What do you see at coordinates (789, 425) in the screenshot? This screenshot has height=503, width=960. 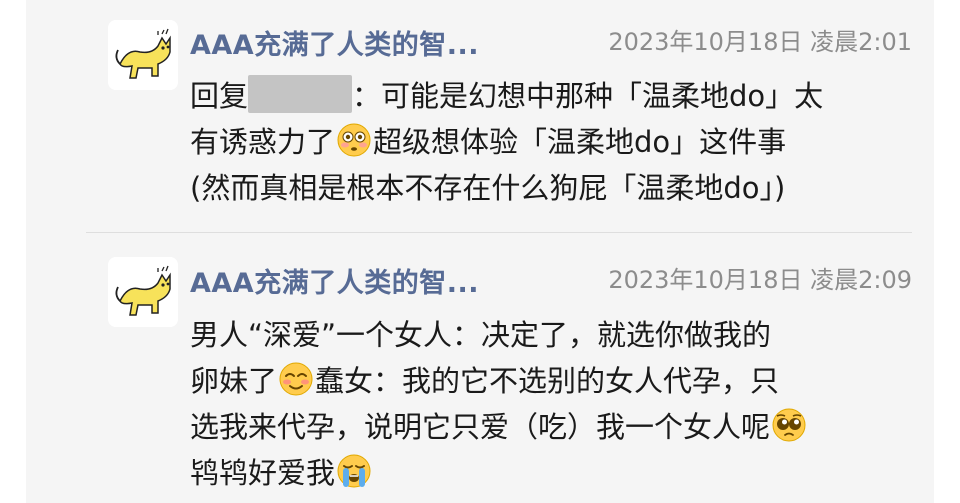 I see `pleading-face-emoji` at bounding box center [789, 425].